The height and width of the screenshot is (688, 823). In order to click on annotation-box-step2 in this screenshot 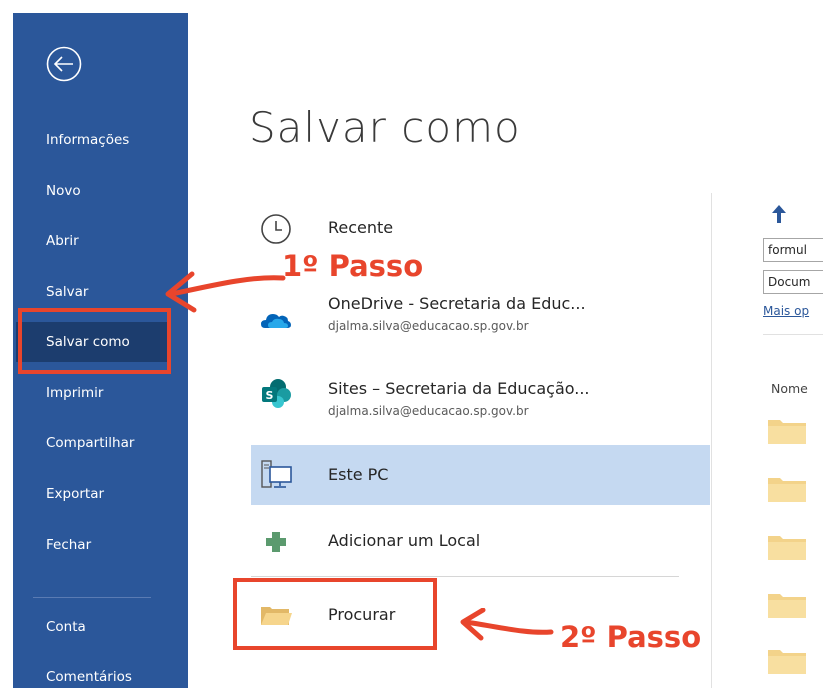, I will do `click(335, 614)`.